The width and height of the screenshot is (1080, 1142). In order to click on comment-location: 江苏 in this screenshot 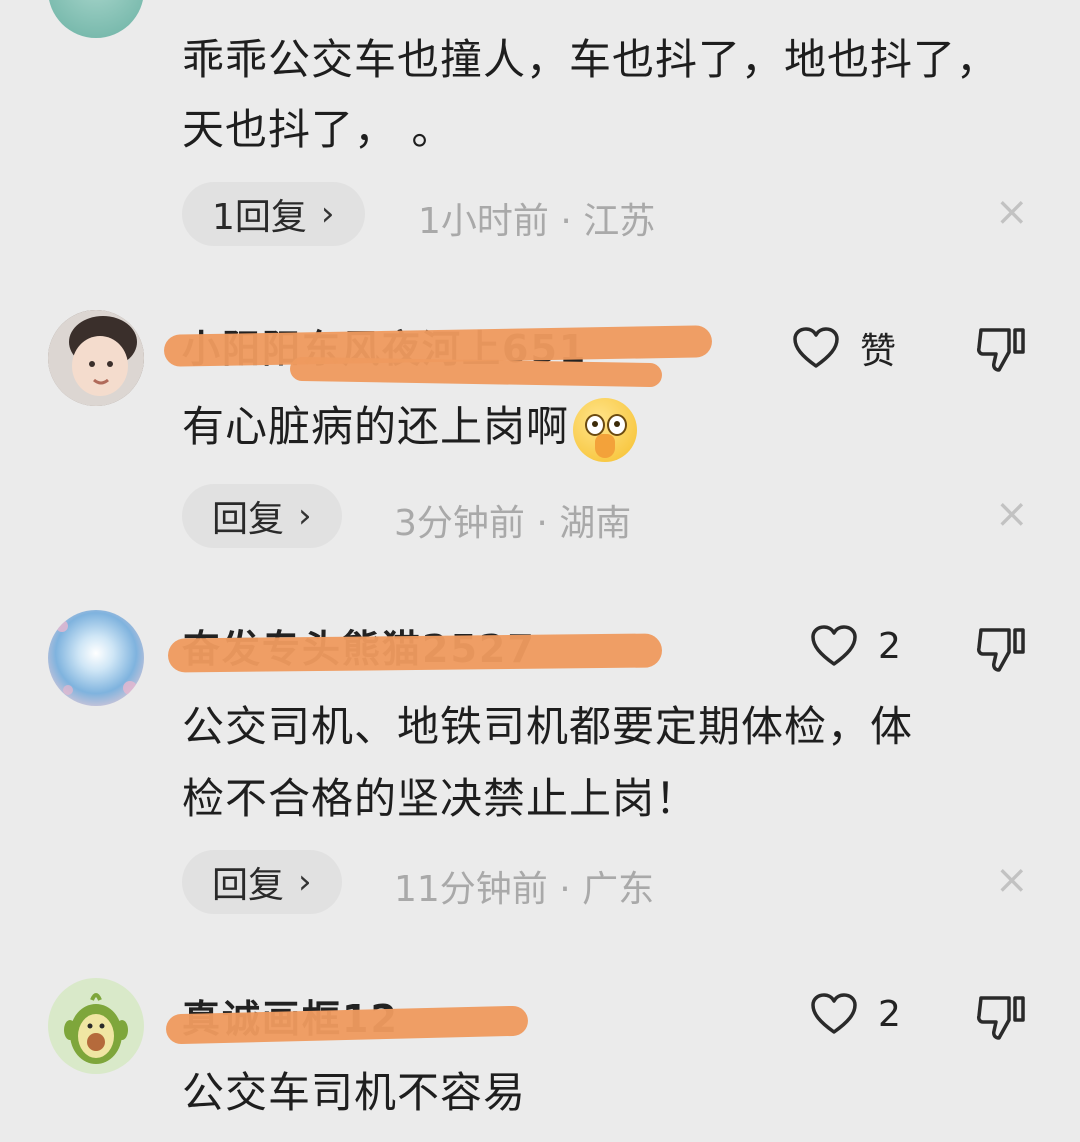, I will do `click(619, 221)`.